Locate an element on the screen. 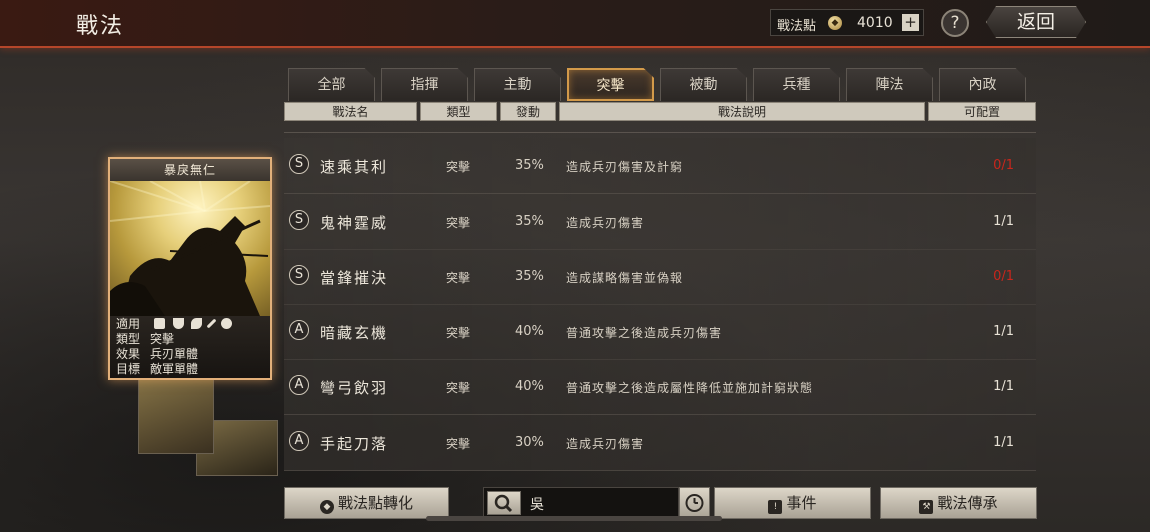 This screenshot has height=532, width=1150. help-button: ? is located at coordinates (955, 23).